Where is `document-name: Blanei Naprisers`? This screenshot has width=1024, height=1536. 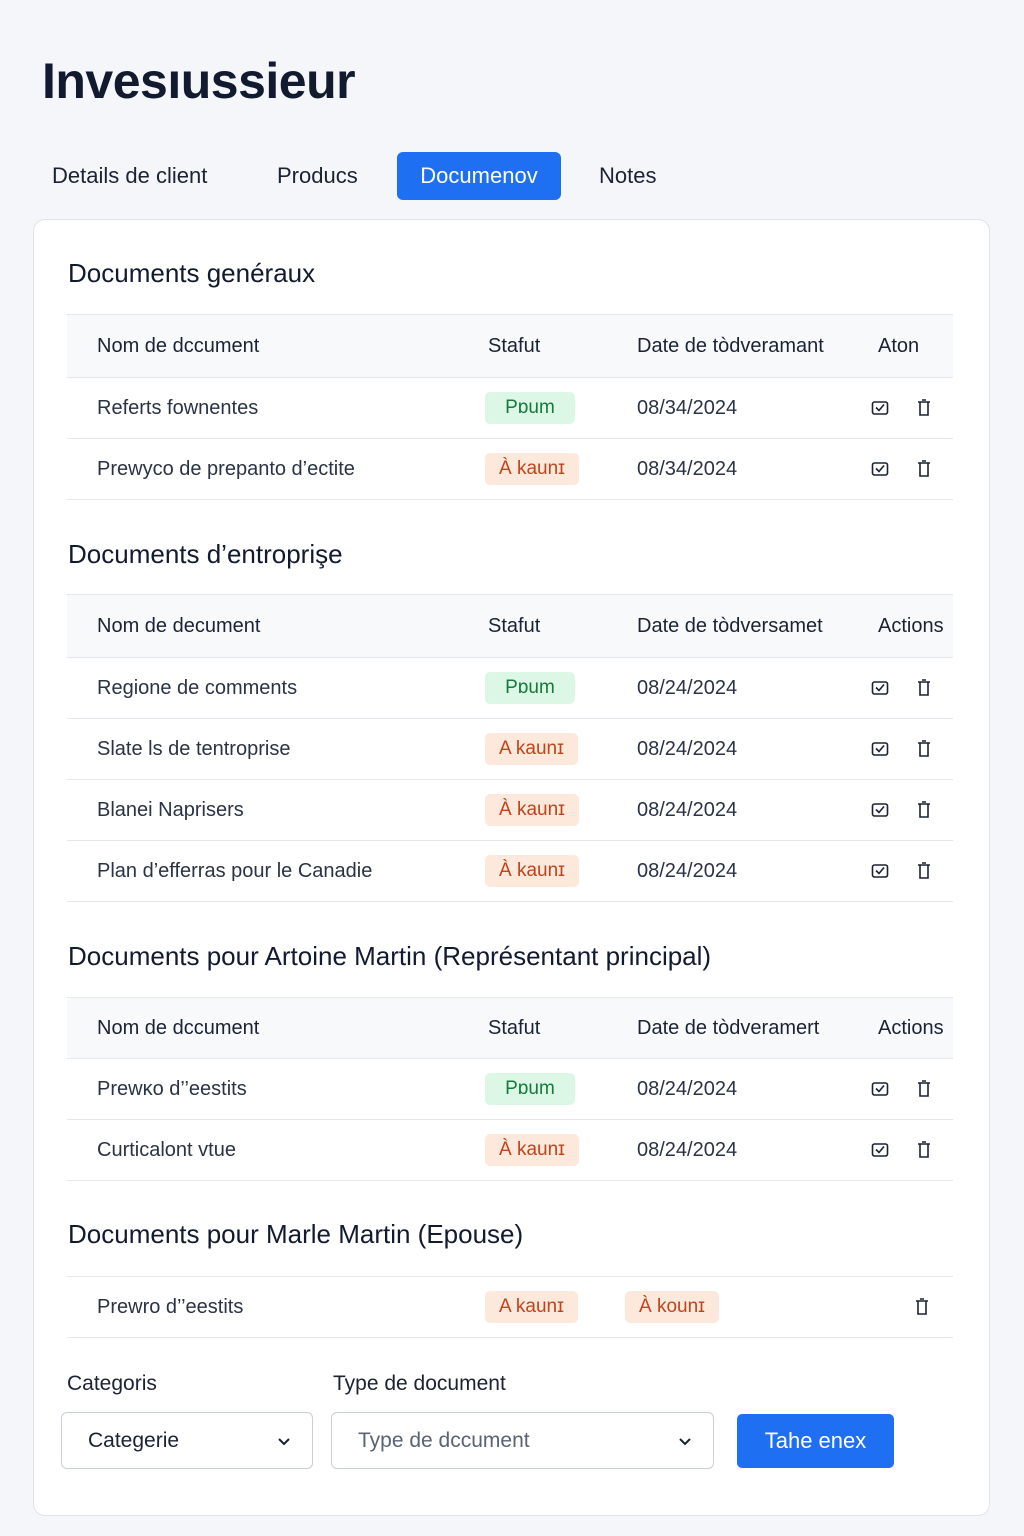
document-name: Blanei Naprisers is located at coordinates (170, 809).